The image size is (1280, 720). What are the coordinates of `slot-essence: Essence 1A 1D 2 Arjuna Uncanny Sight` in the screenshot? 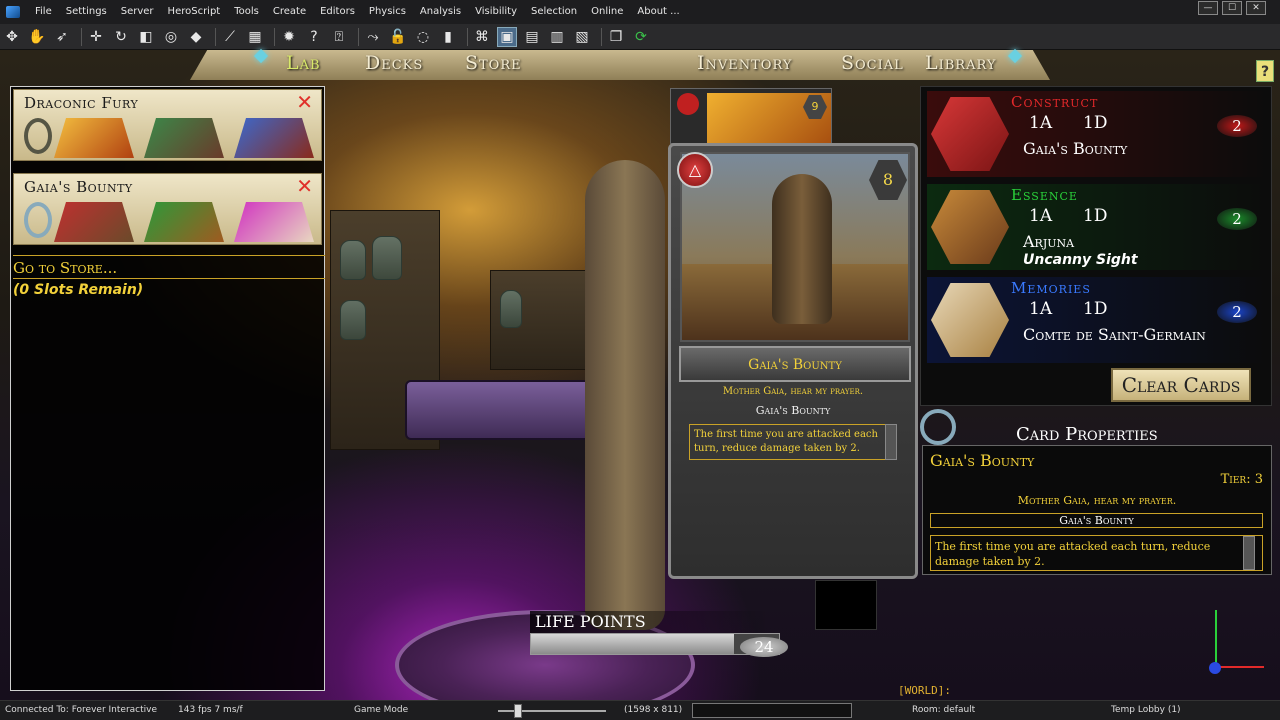 It's located at (1097, 227).